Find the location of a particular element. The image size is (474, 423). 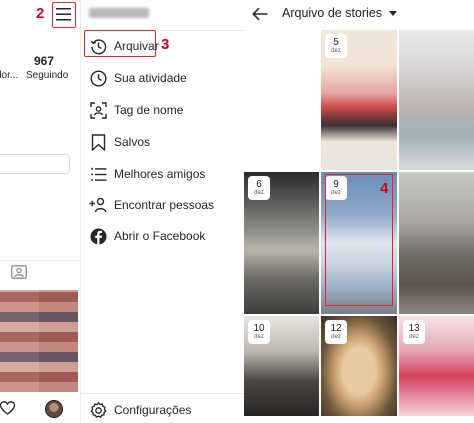

menu-item-label: Melhores amigos is located at coordinates (160, 174).